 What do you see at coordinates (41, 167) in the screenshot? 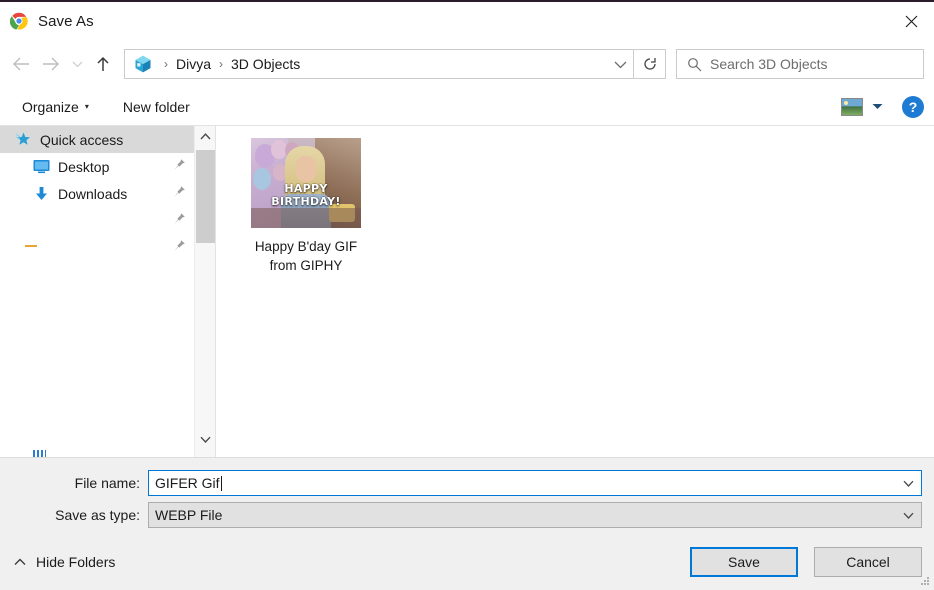
I see `desktop-monitor-icon` at bounding box center [41, 167].